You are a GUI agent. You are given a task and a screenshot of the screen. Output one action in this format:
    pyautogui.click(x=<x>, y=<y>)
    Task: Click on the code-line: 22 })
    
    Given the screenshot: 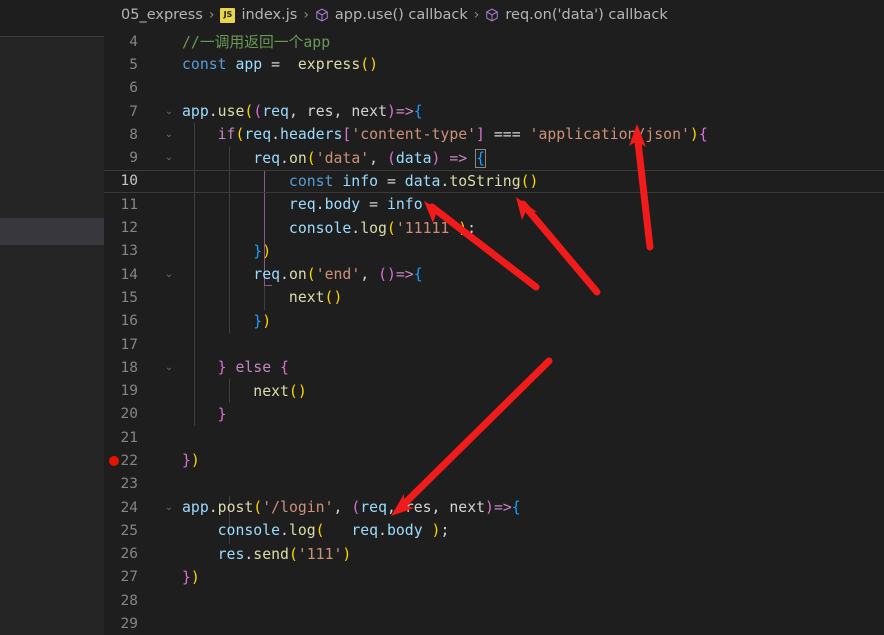 What is the action you would take?
    pyautogui.click(x=494, y=460)
    